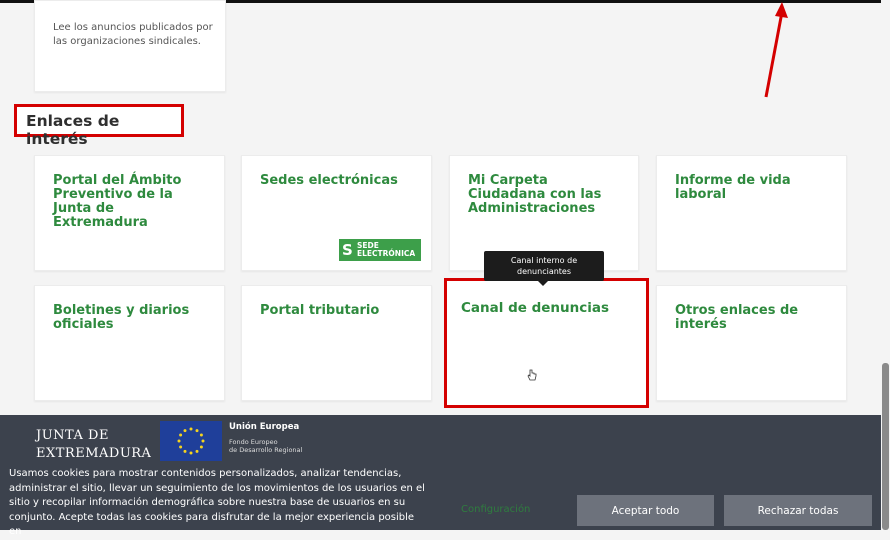  What do you see at coordinates (320, 310) in the screenshot?
I see `link-card-label: Portal tributario` at bounding box center [320, 310].